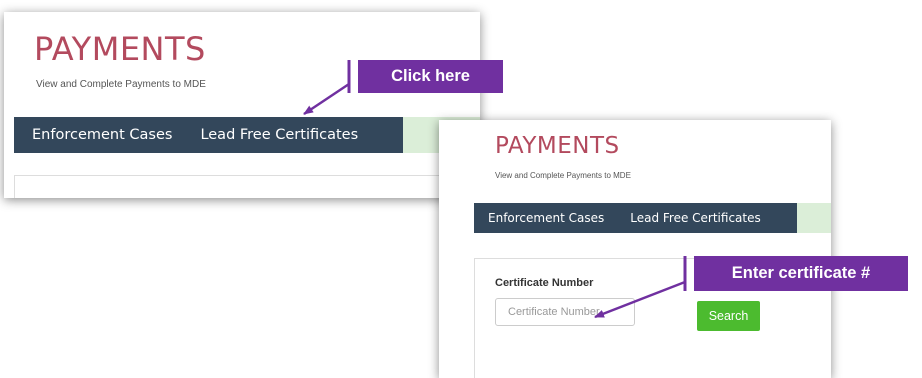 The height and width of the screenshot is (378, 922). I want to click on navbar-extension, so click(814, 218).